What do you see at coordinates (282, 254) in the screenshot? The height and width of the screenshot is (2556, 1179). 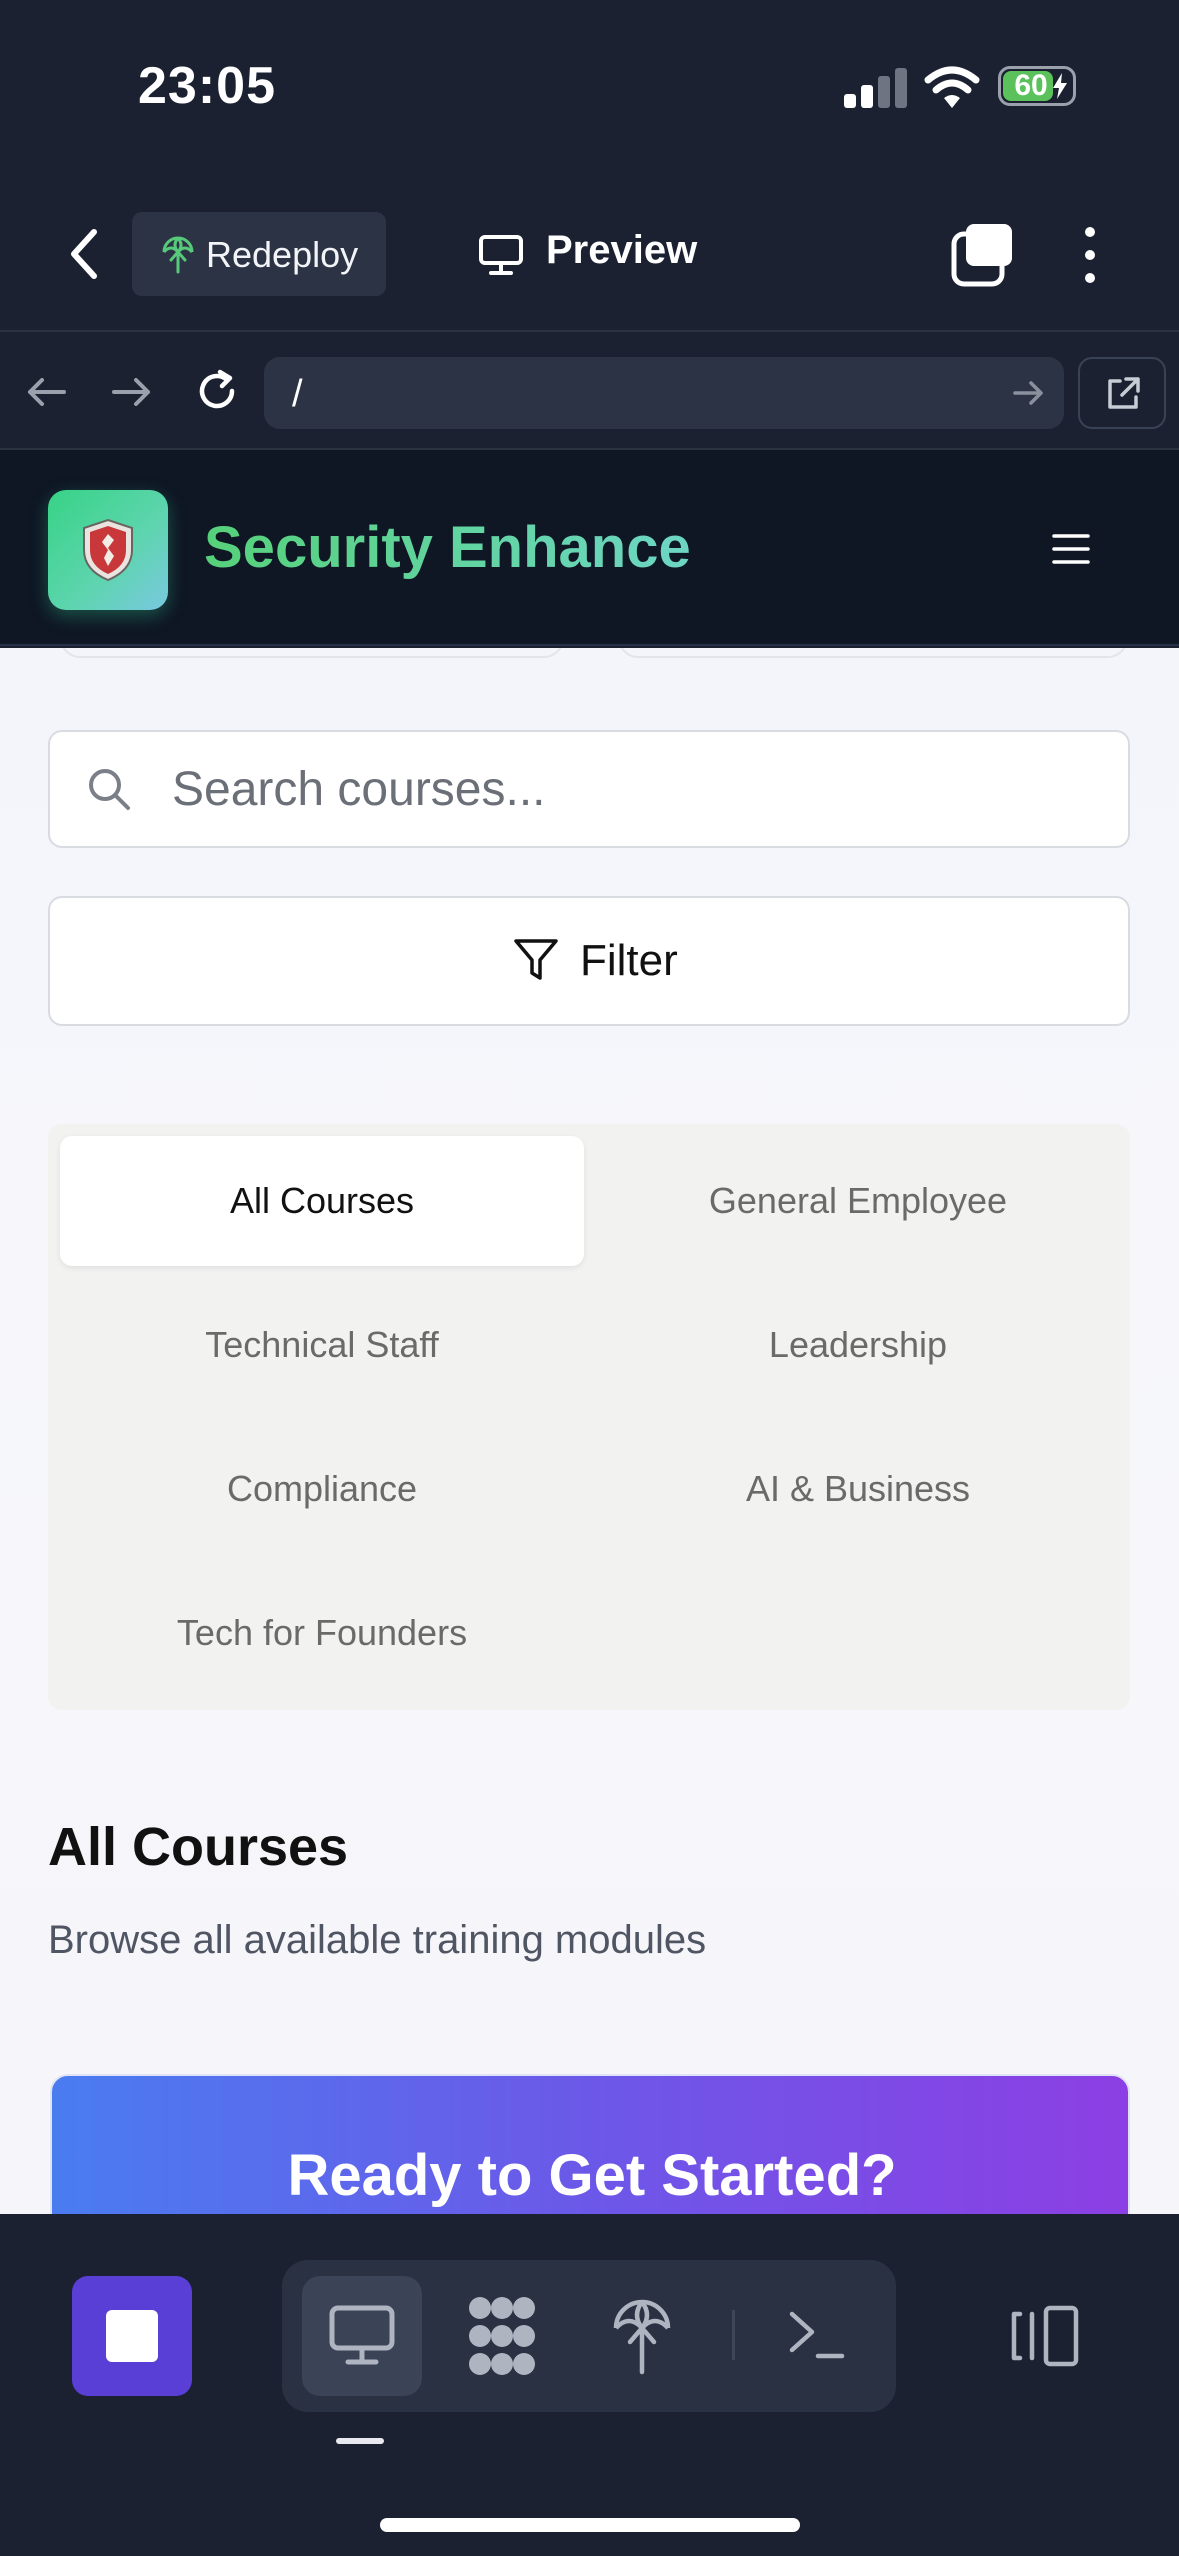 I see `redeploy-label: Redeploy` at bounding box center [282, 254].